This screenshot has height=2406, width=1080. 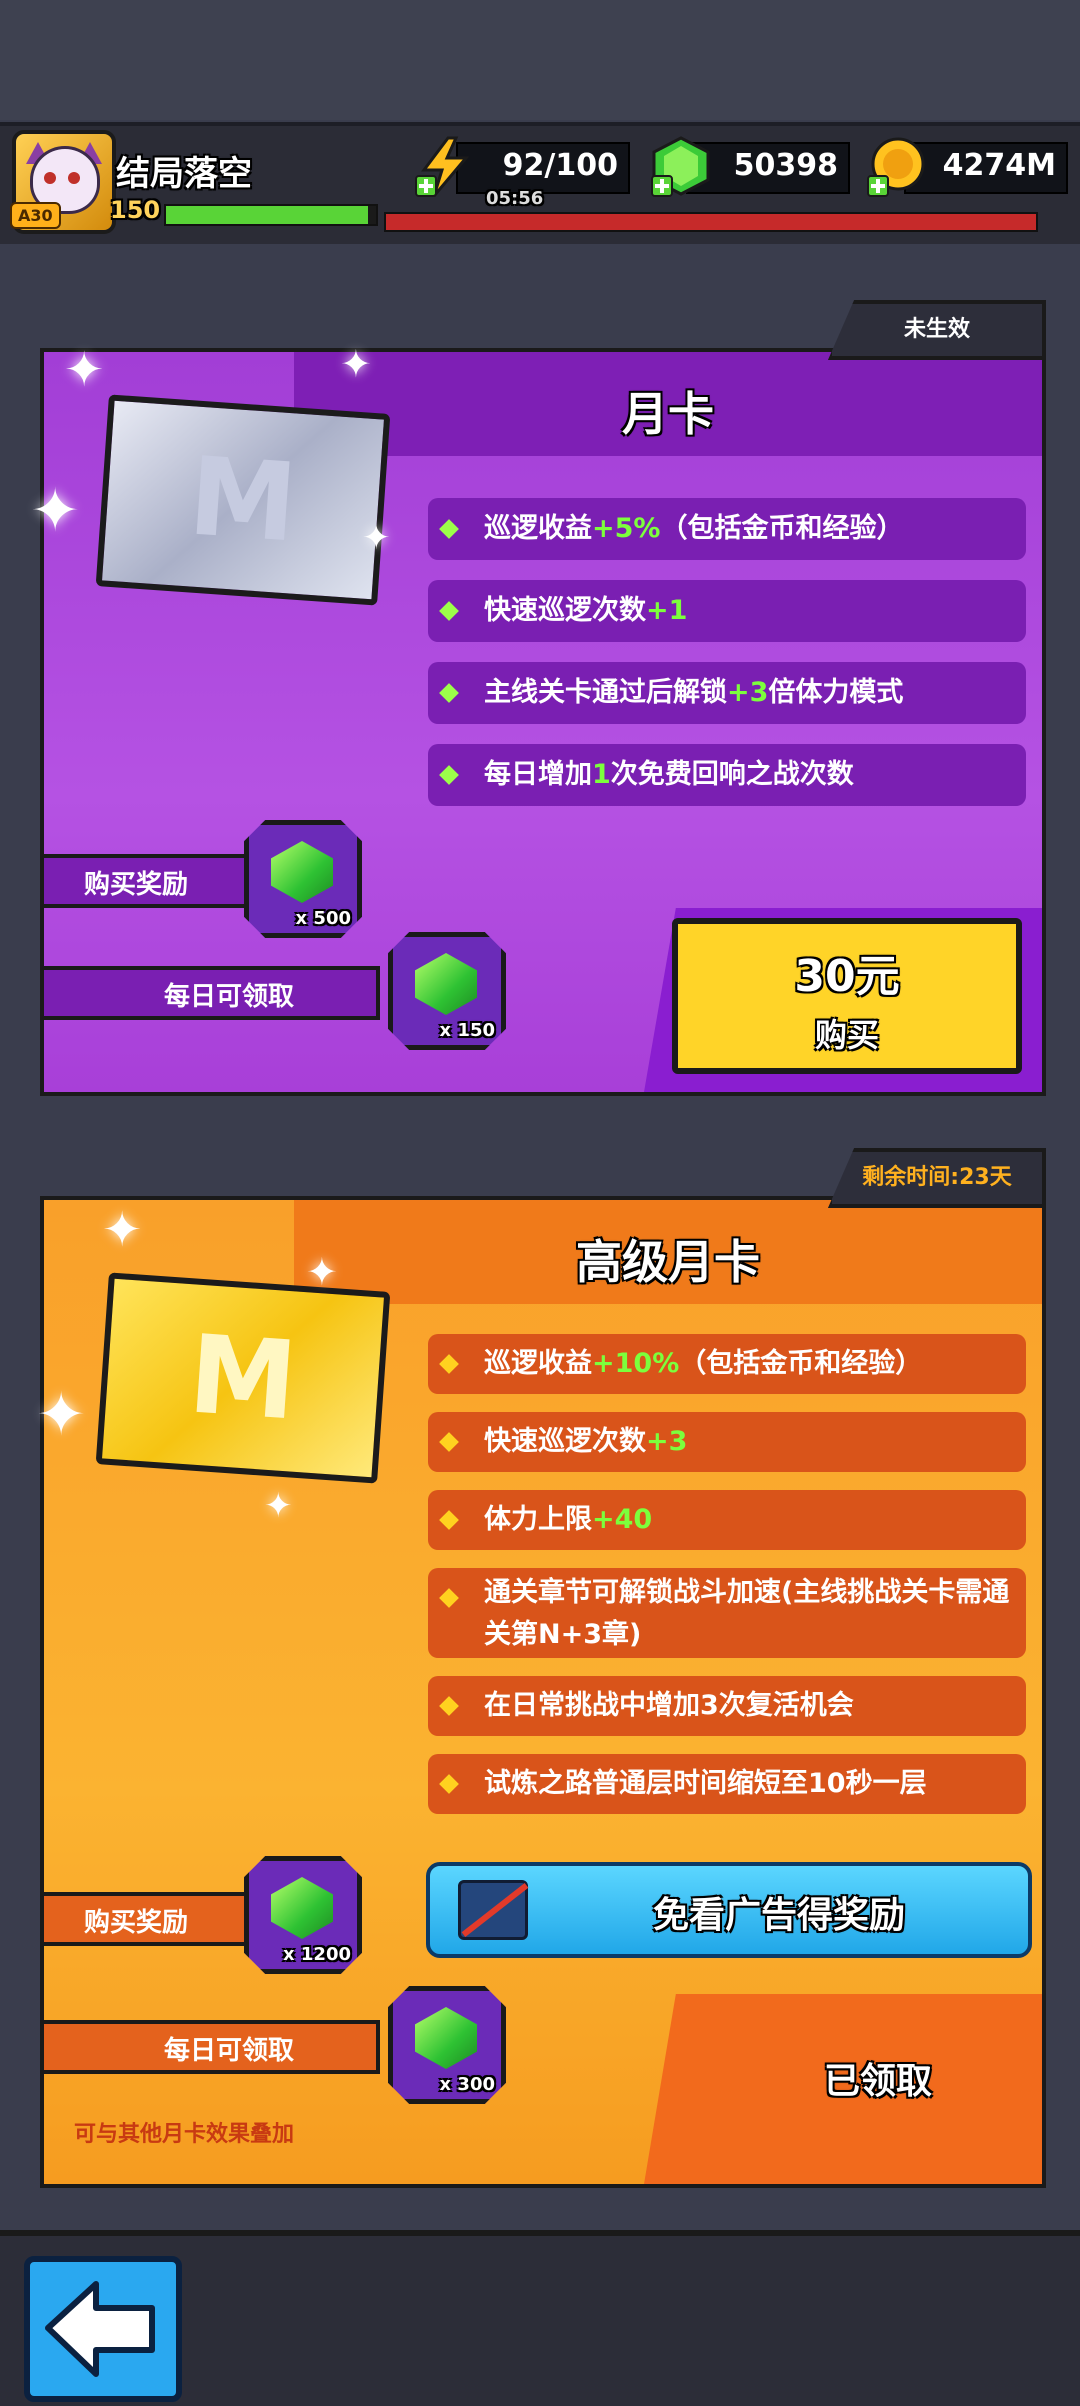 I want to click on purchase-reward-item: x 1200, so click(x=303, y=1915).